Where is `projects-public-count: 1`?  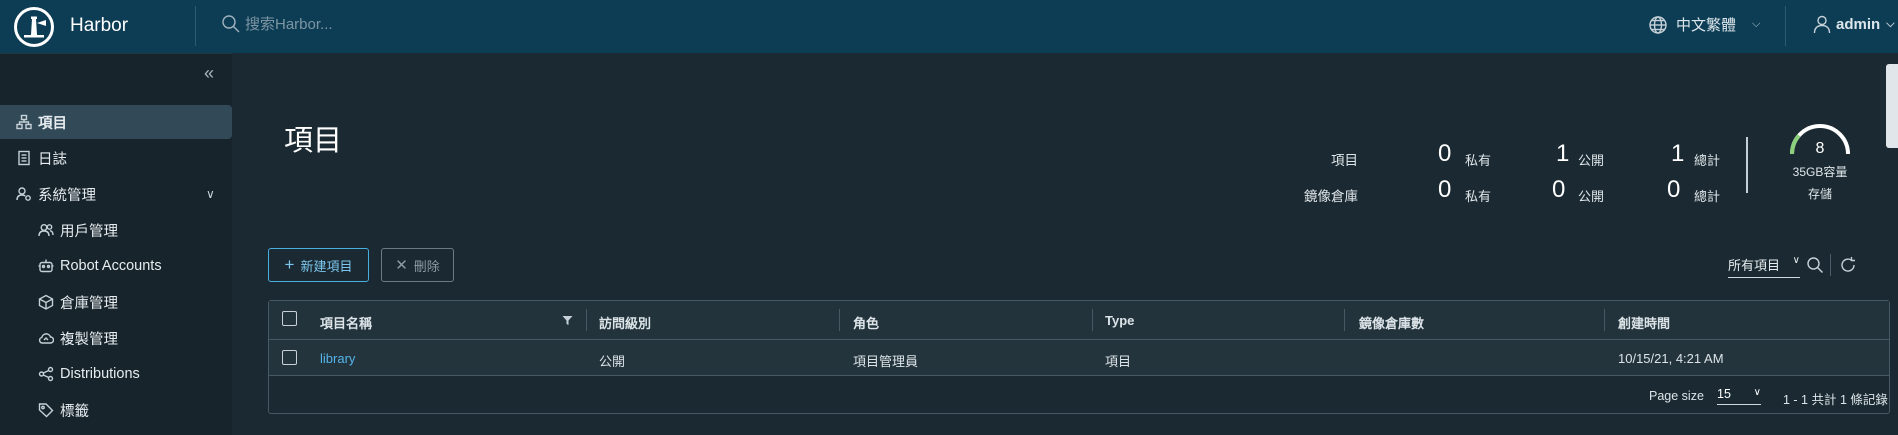 projects-public-count: 1 is located at coordinates (1563, 153).